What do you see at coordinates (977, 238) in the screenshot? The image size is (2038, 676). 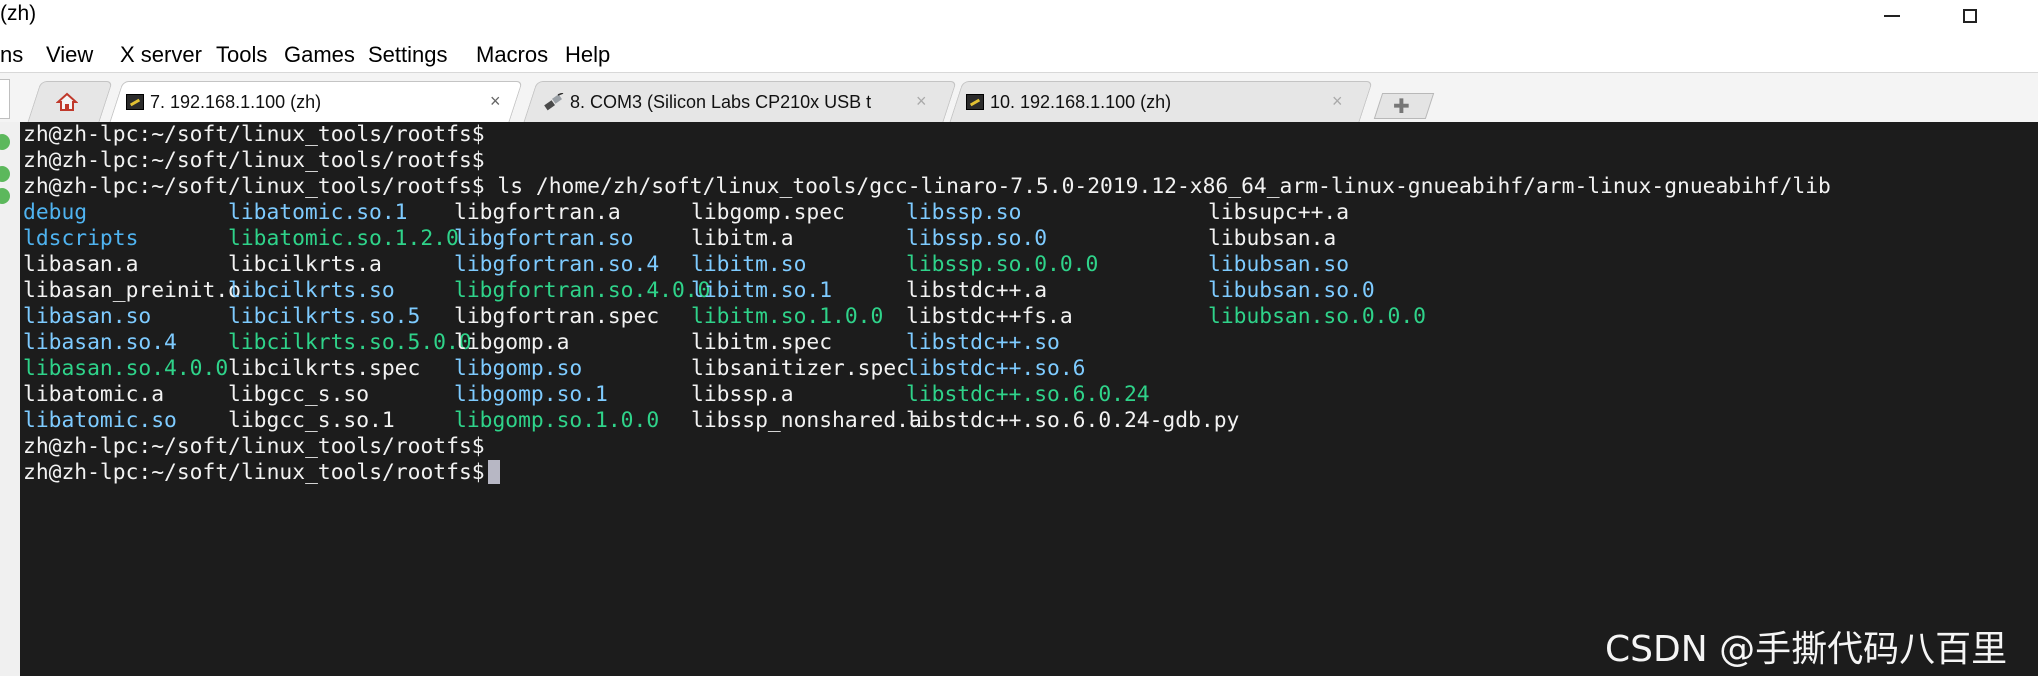 I see `listing-entry: libssp.so.0` at bounding box center [977, 238].